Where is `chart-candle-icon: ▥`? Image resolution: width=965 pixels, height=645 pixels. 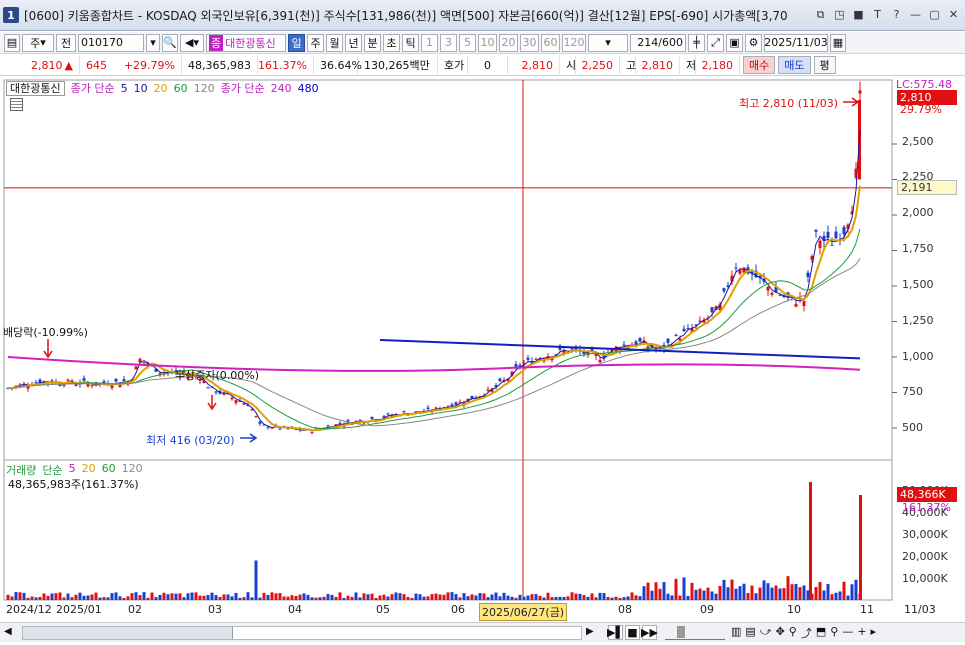 chart-candle-icon: ▥ is located at coordinates (736, 633).